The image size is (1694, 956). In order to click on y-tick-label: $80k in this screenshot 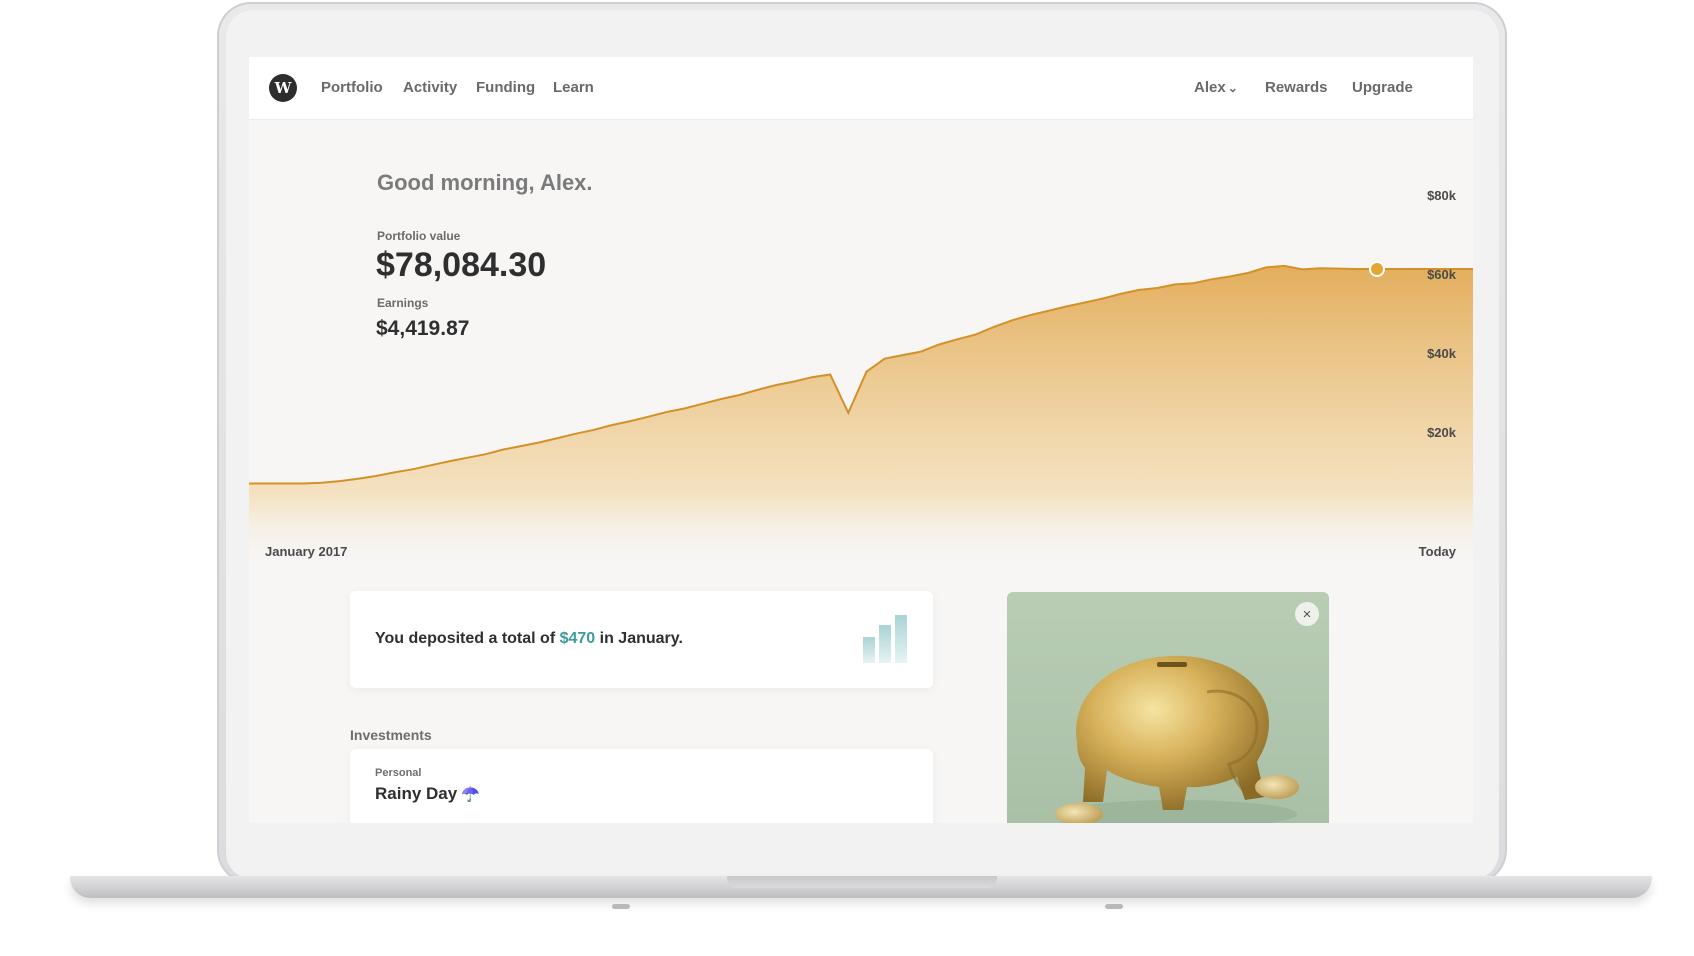, I will do `click(1441, 195)`.